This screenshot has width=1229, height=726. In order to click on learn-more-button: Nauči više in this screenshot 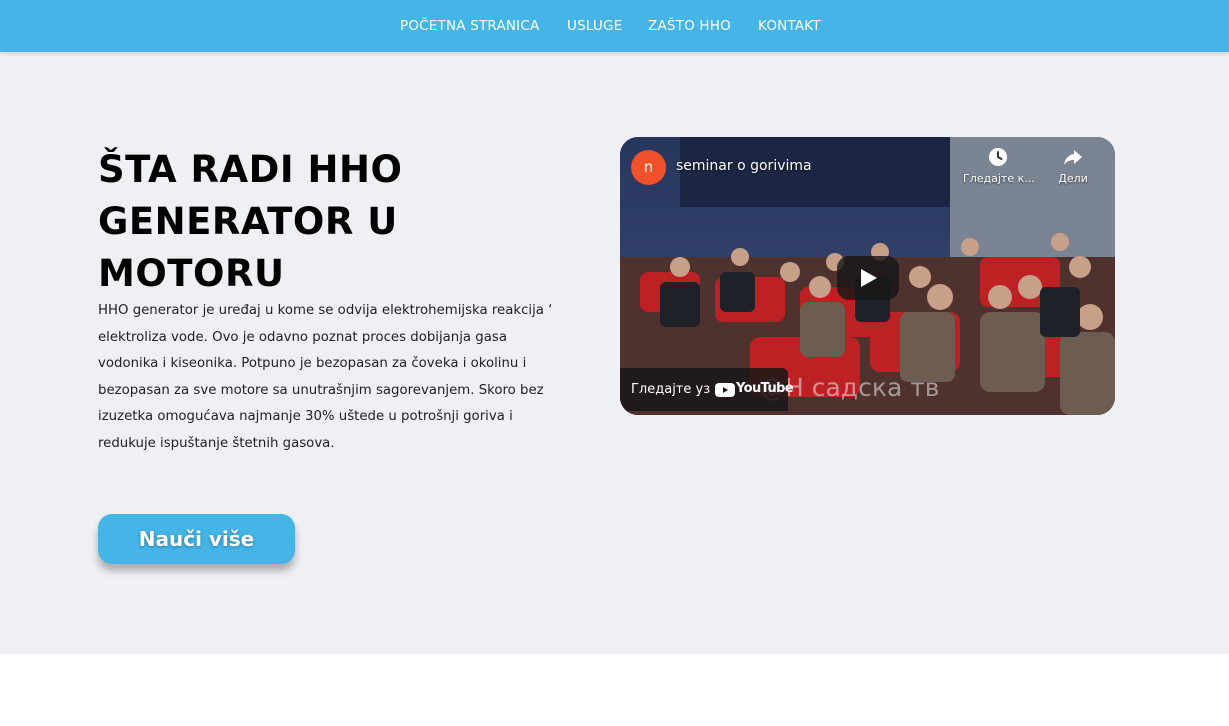, I will do `click(196, 539)`.